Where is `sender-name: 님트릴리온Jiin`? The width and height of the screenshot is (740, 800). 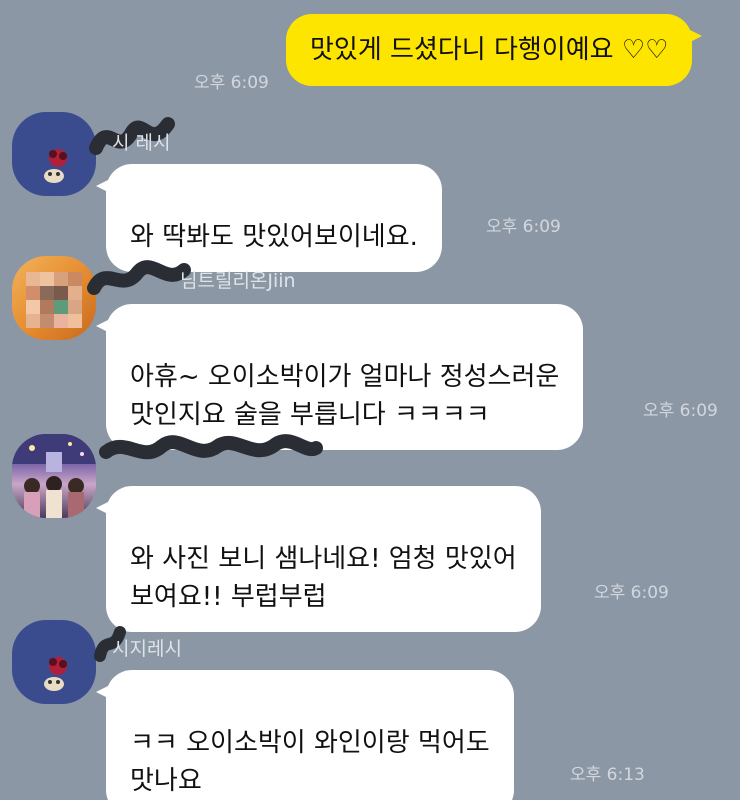
sender-name: 님트릴리온Jiin is located at coordinates (238, 281).